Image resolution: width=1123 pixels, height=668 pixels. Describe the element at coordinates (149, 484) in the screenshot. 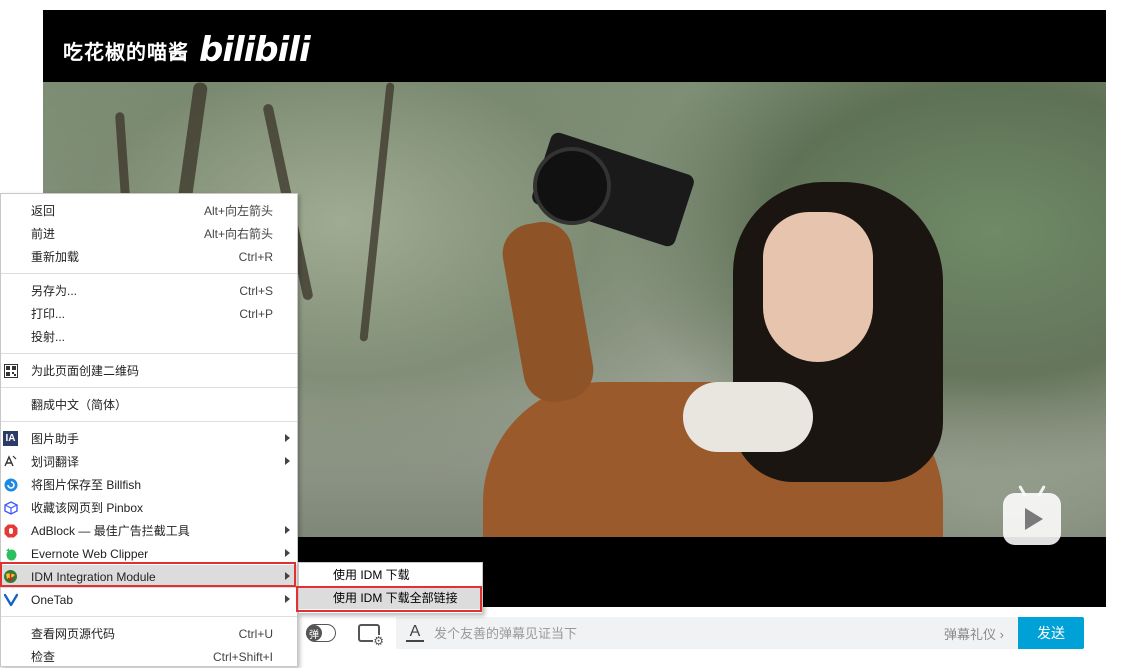

I see `menu-item-billfish: 将图片保存至 Billfish` at that location.